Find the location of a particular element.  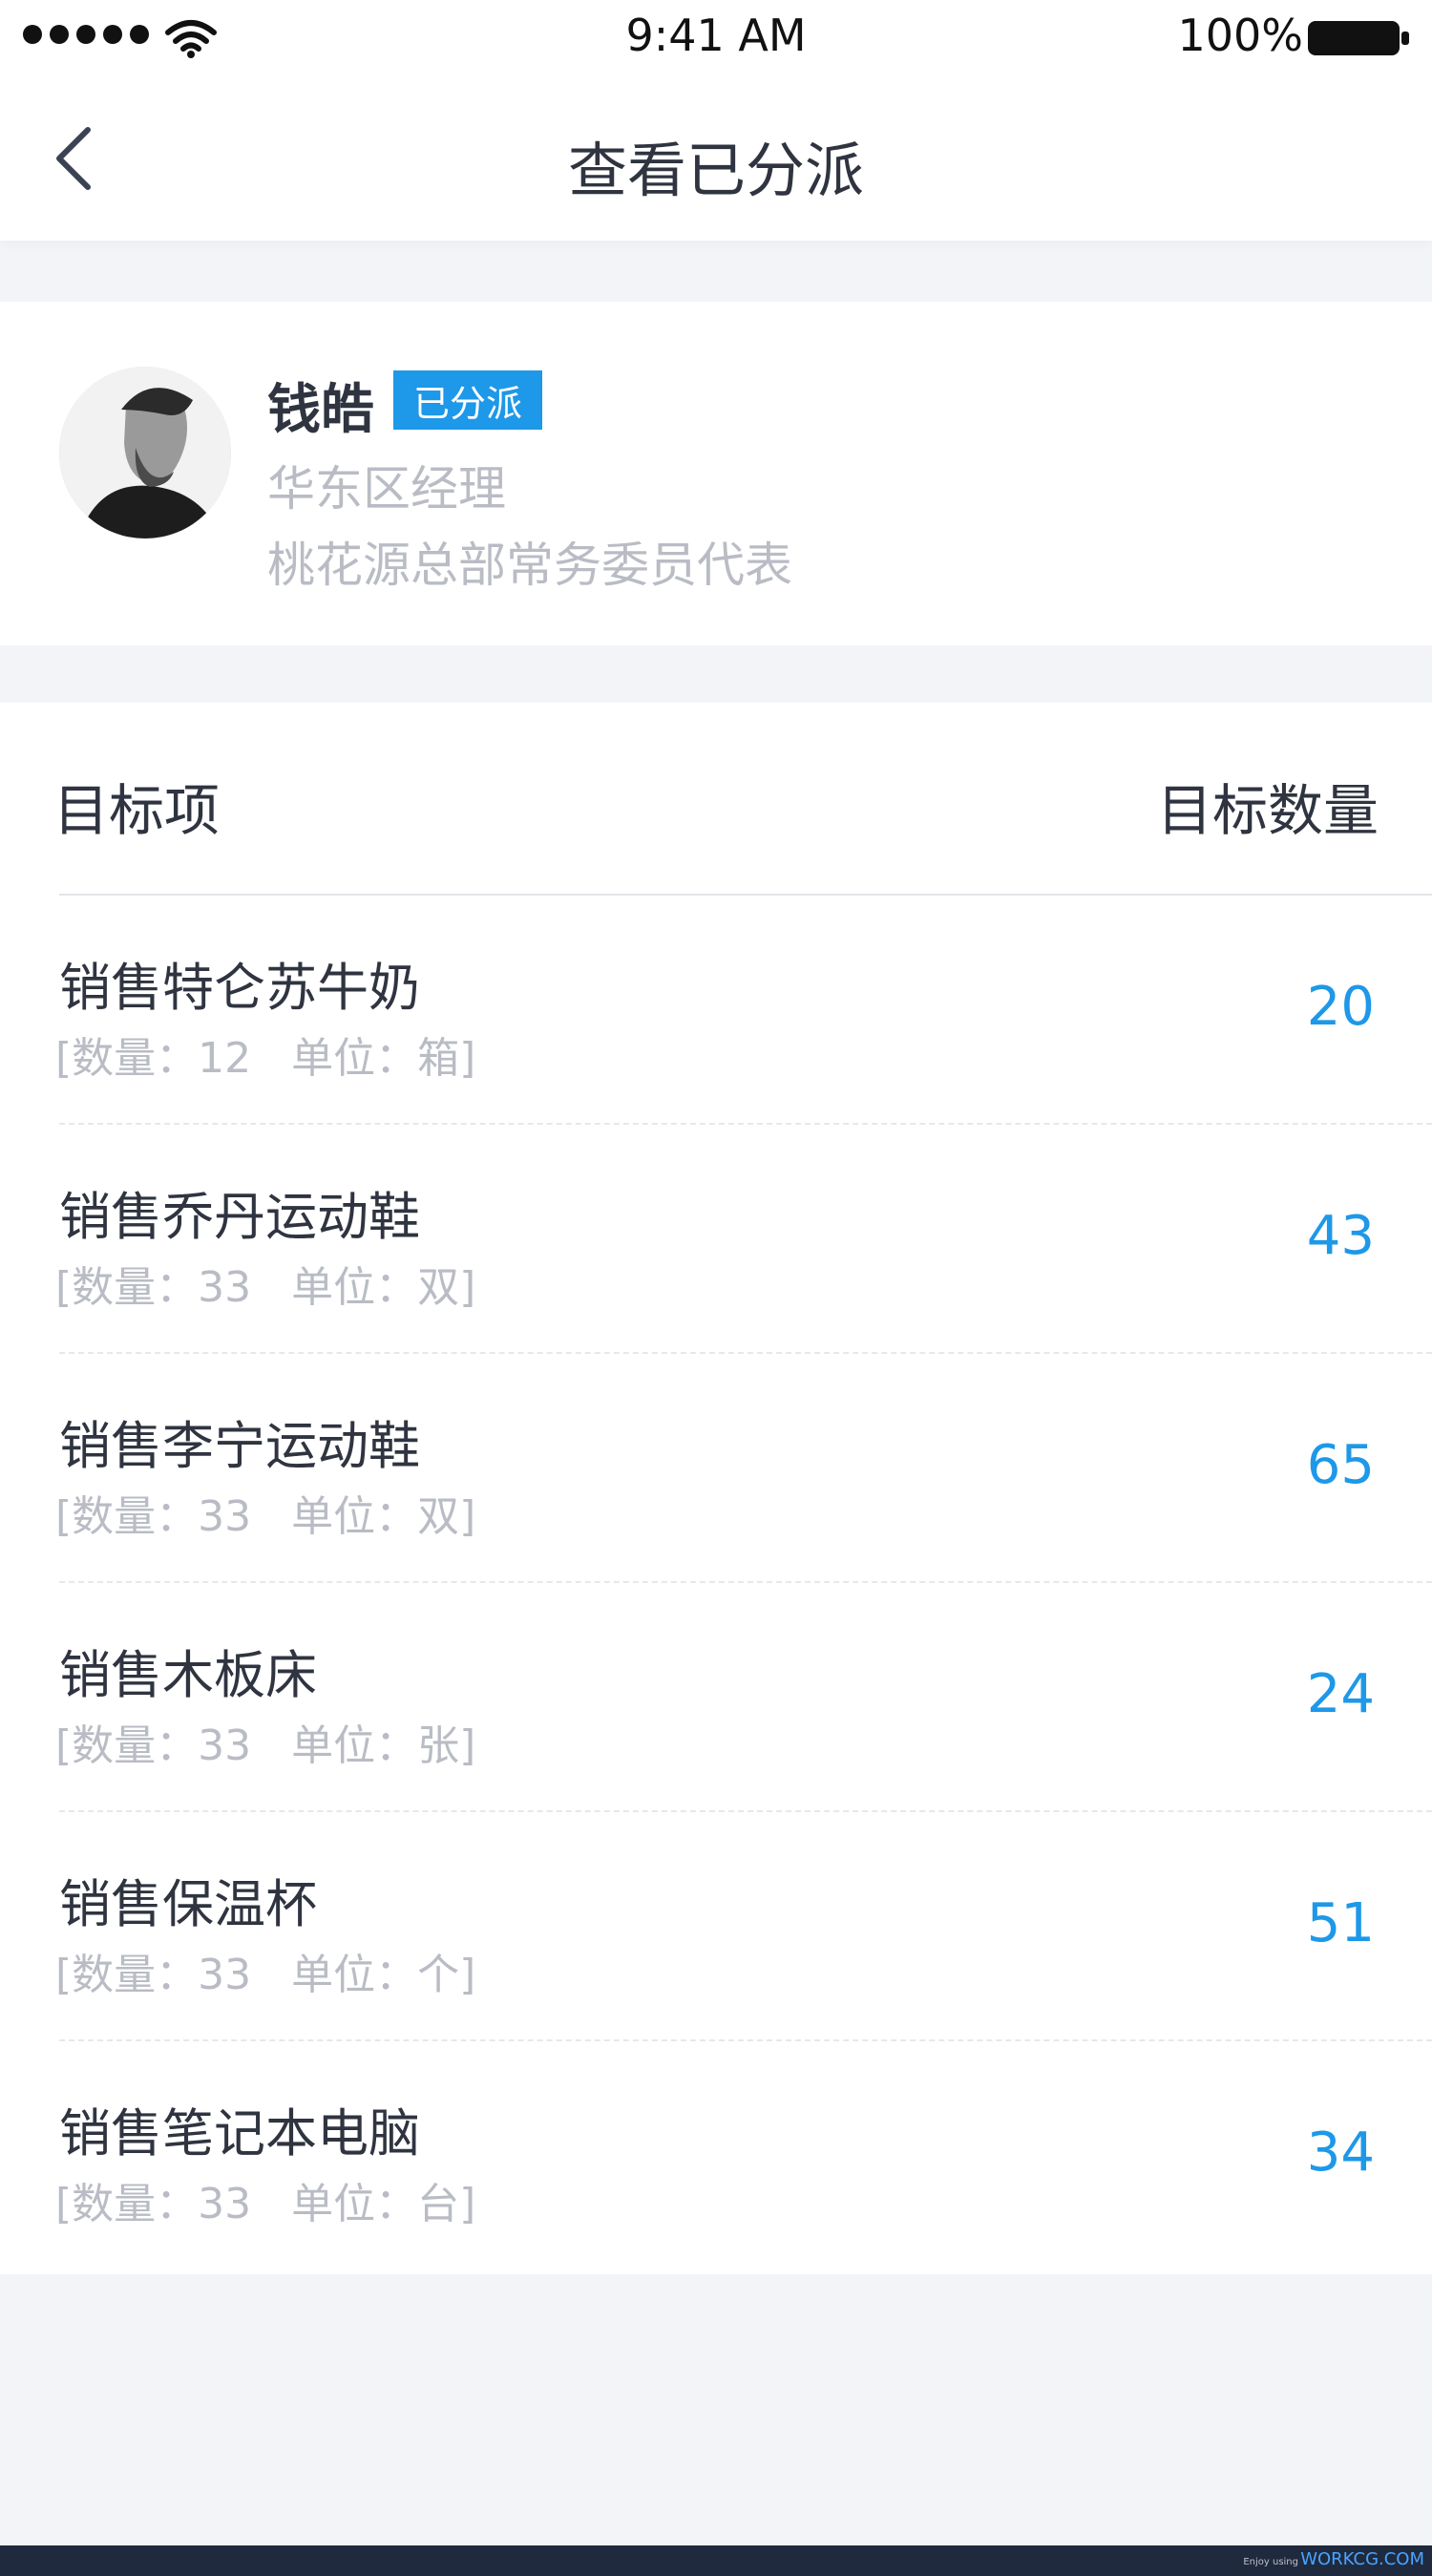

page-title: 查看已分派 is located at coordinates (715, 170).